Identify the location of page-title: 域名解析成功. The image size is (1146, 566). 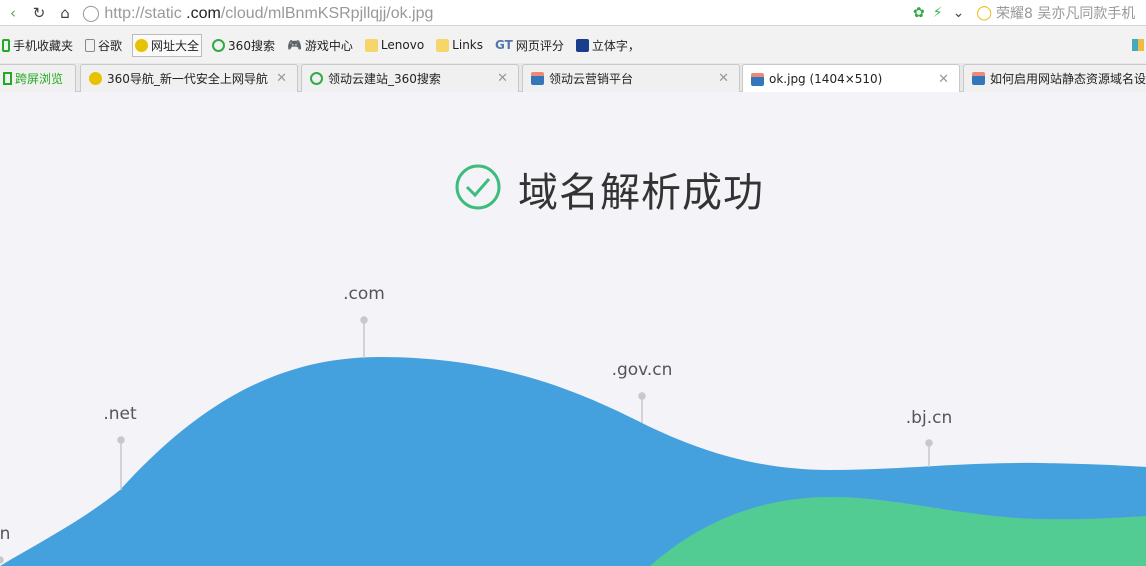
(641, 193).